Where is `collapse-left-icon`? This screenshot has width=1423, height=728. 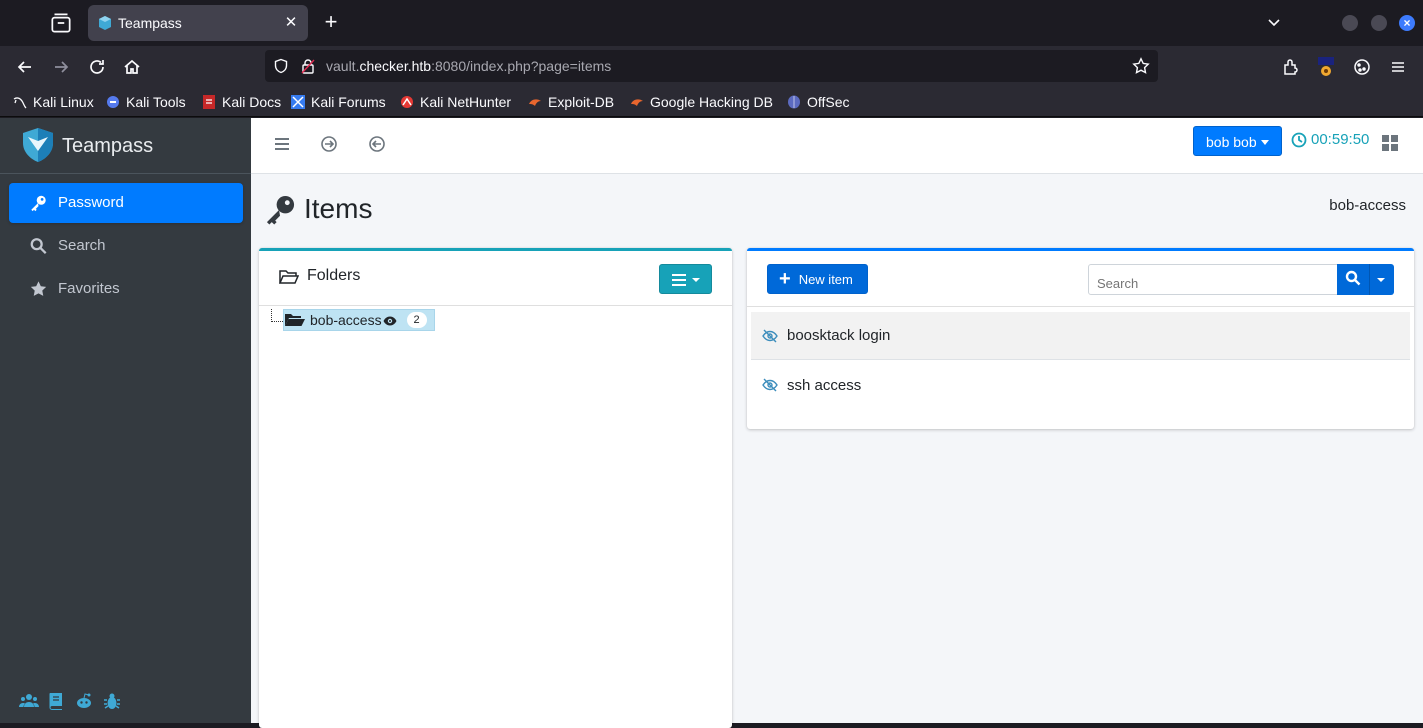
collapse-left-icon is located at coordinates (377, 144).